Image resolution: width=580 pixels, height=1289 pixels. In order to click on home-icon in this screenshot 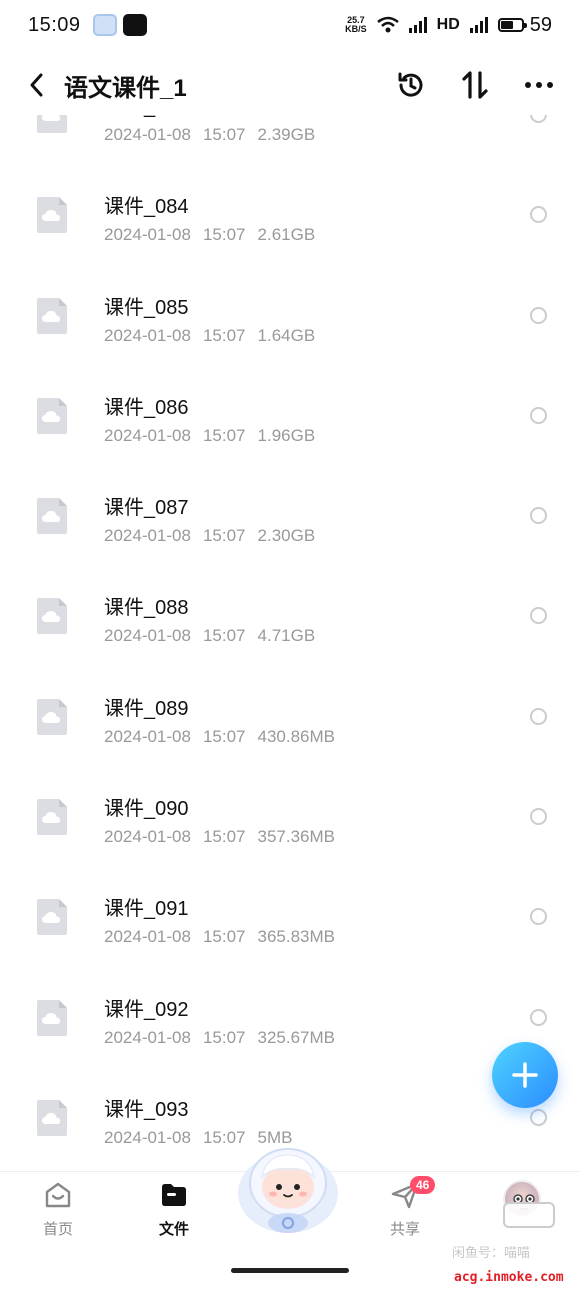, I will do `click(58, 1195)`.